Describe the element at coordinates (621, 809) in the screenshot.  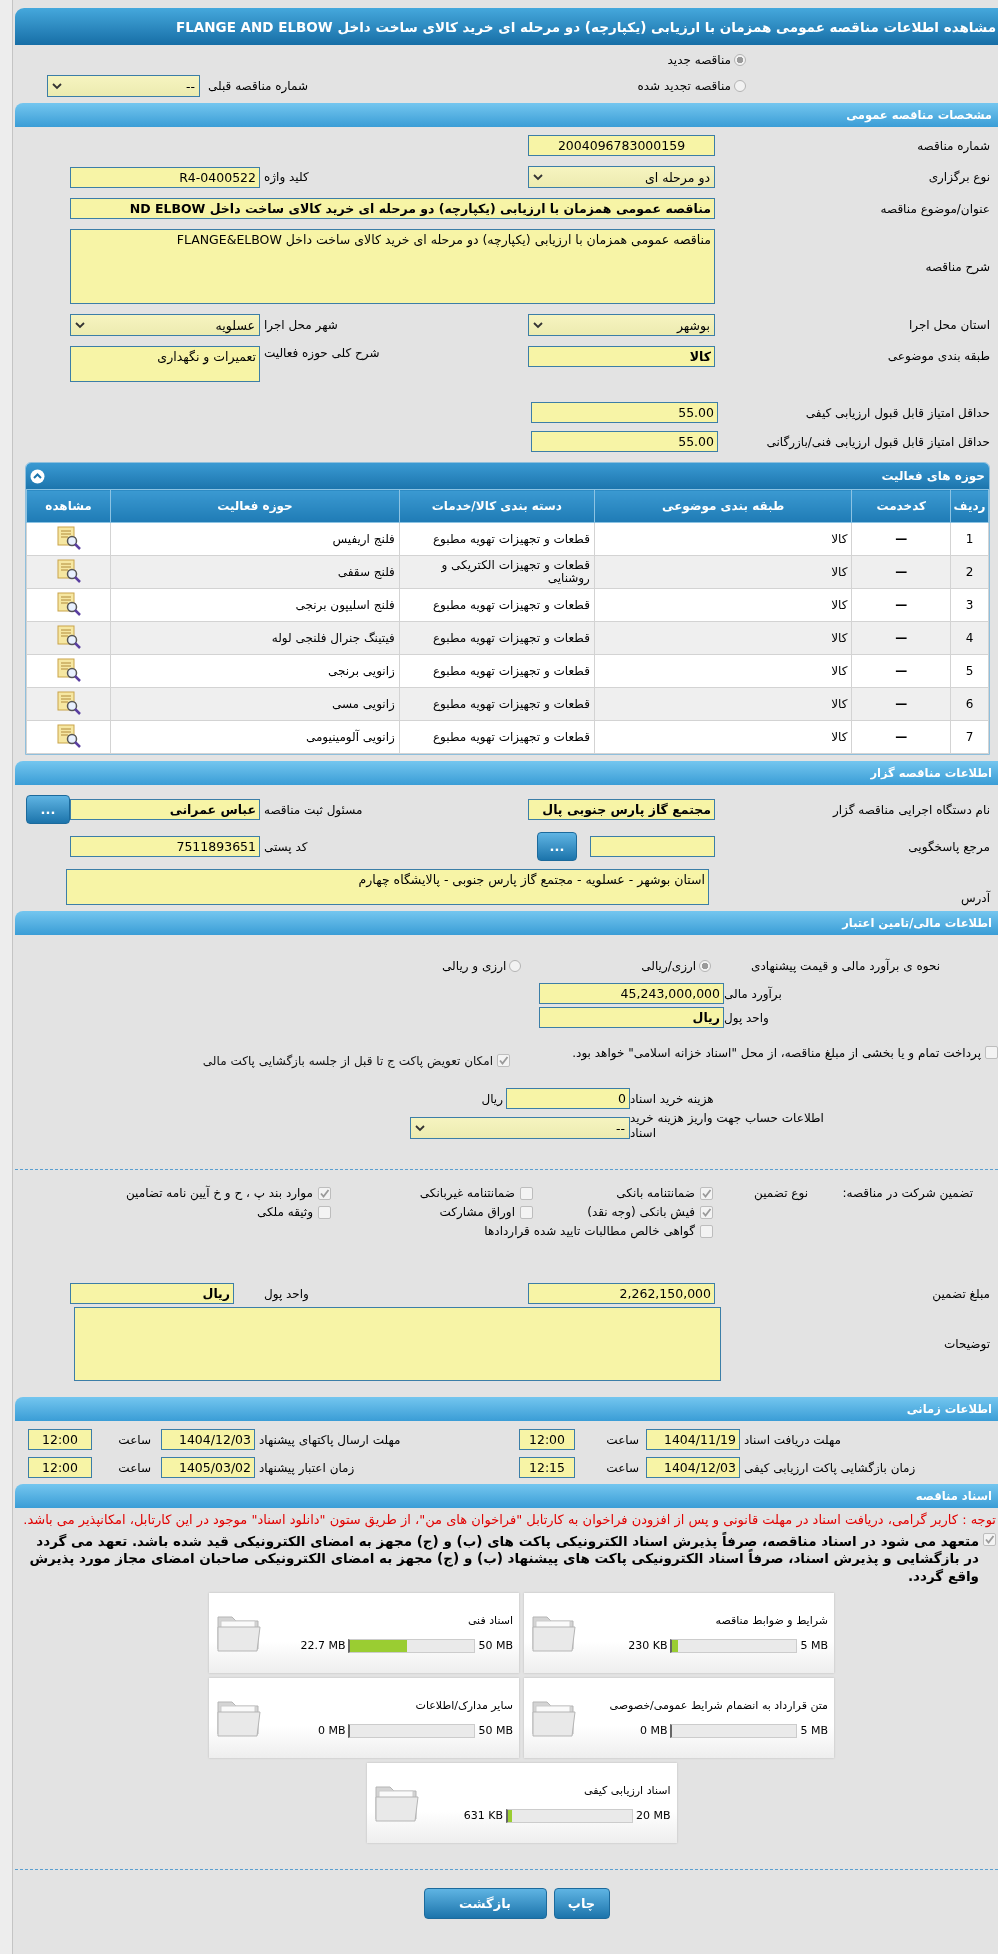
I see `organization-field: مجتمع گاز پارس جنوبی پال` at that location.